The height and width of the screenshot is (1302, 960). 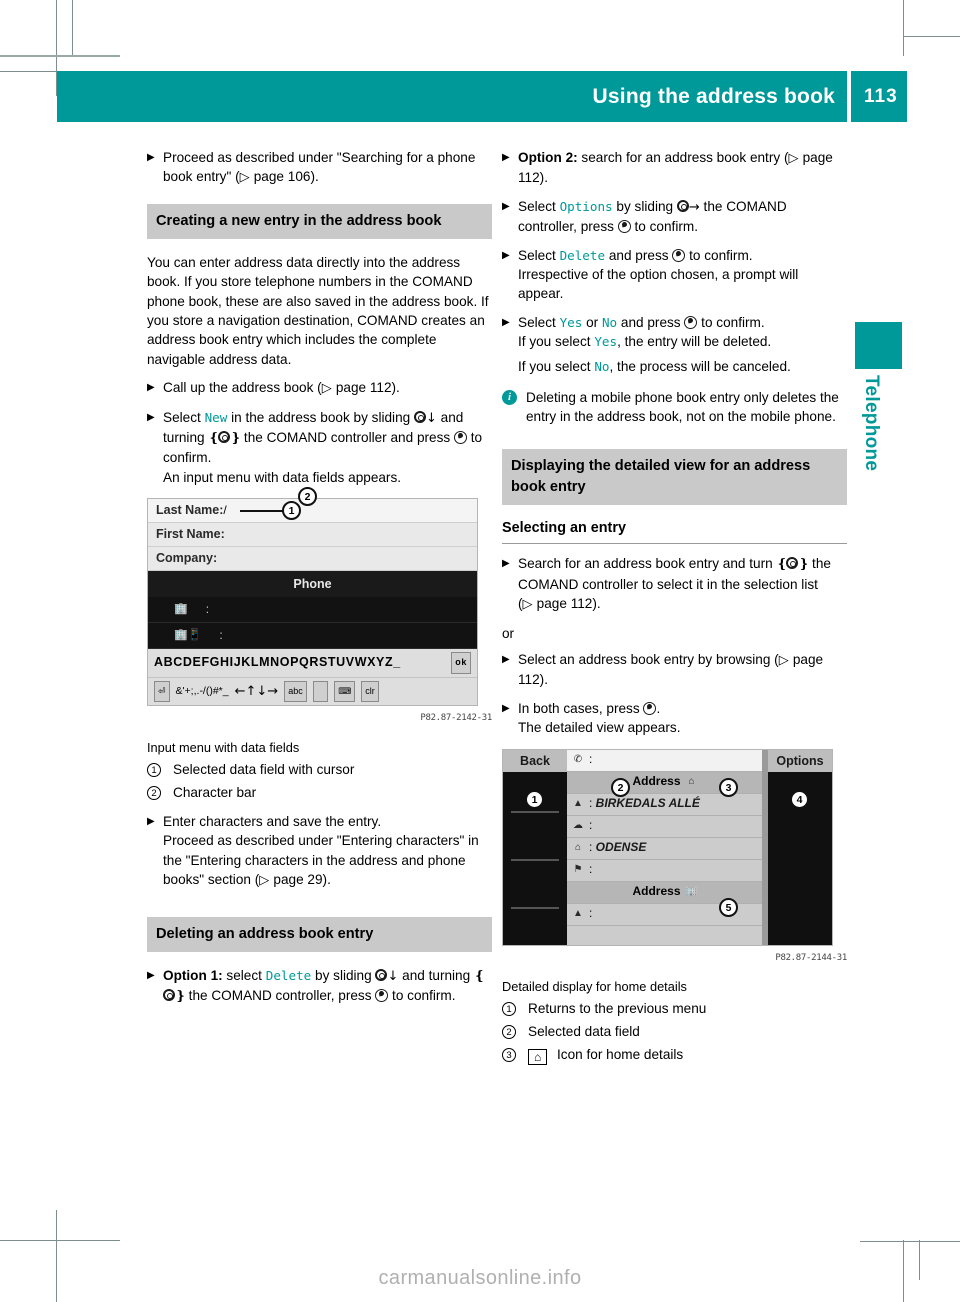 I want to click on step-call-up-address-book: ▶ Call up the address book (▷ page 112)., so click(x=319, y=388).